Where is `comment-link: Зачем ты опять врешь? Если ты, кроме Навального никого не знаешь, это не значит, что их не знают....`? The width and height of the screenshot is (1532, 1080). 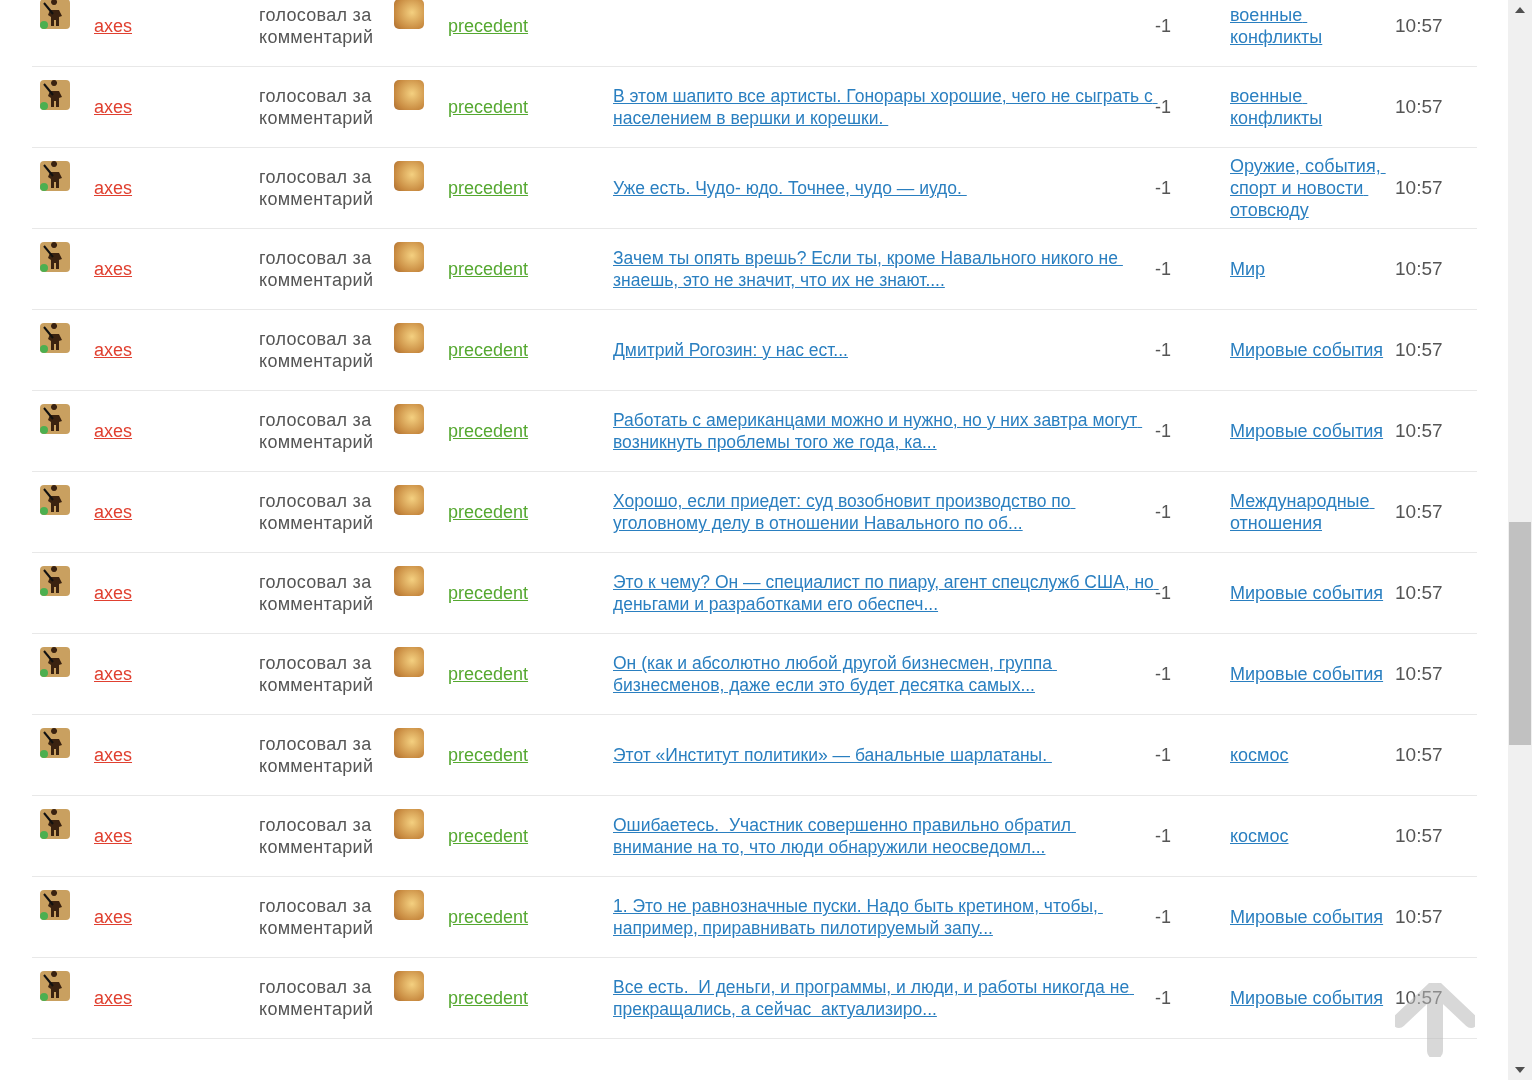
comment-link: Зачем ты опять врешь? Если ты, кроме Навального никого не знаешь, это не значит, что их не знают.... is located at coordinates (884, 269).